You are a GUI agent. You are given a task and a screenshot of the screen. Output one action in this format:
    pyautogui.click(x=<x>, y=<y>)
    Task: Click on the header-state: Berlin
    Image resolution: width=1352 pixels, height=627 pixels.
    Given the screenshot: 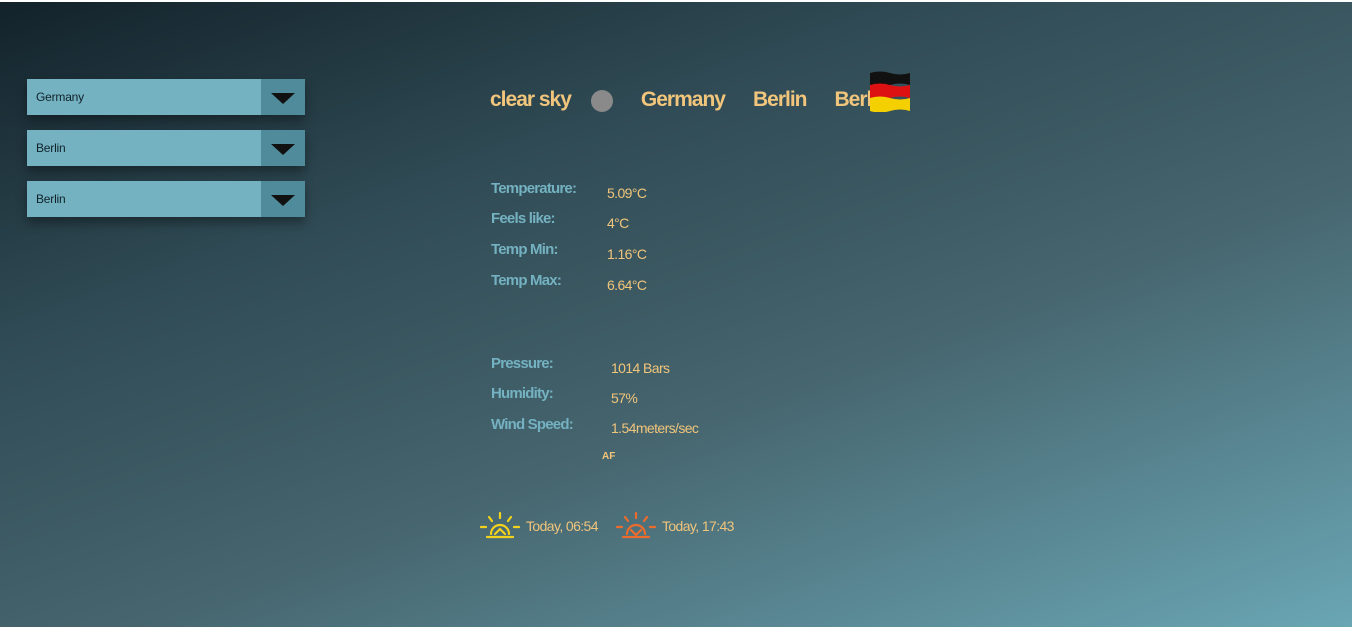 What is the action you would take?
    pyautogui.click(x=780, y=99)
    